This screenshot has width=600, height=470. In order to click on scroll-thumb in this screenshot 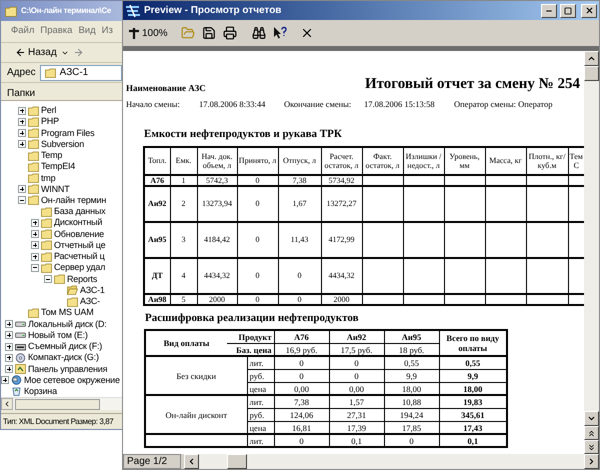, I will do `click(57, 404)`.